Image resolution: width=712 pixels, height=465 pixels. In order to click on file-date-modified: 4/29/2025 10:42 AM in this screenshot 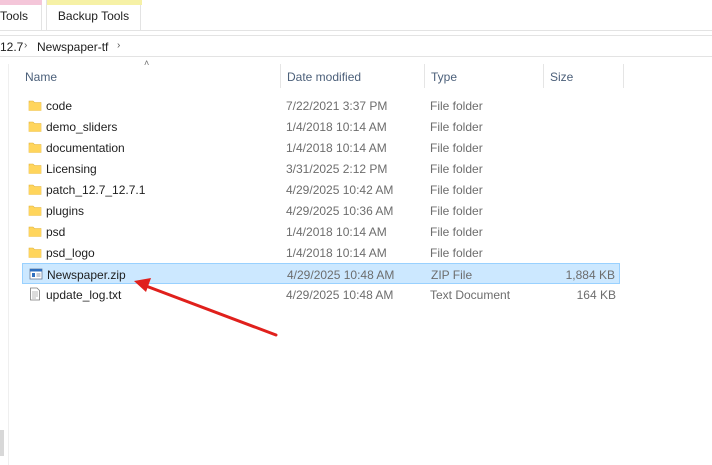, I will do `click(340, 190)`.